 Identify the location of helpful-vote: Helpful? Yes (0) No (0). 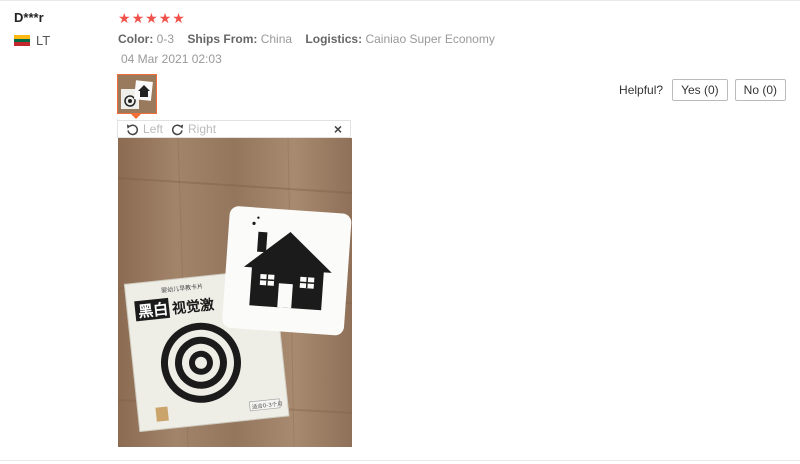
(702, 90).